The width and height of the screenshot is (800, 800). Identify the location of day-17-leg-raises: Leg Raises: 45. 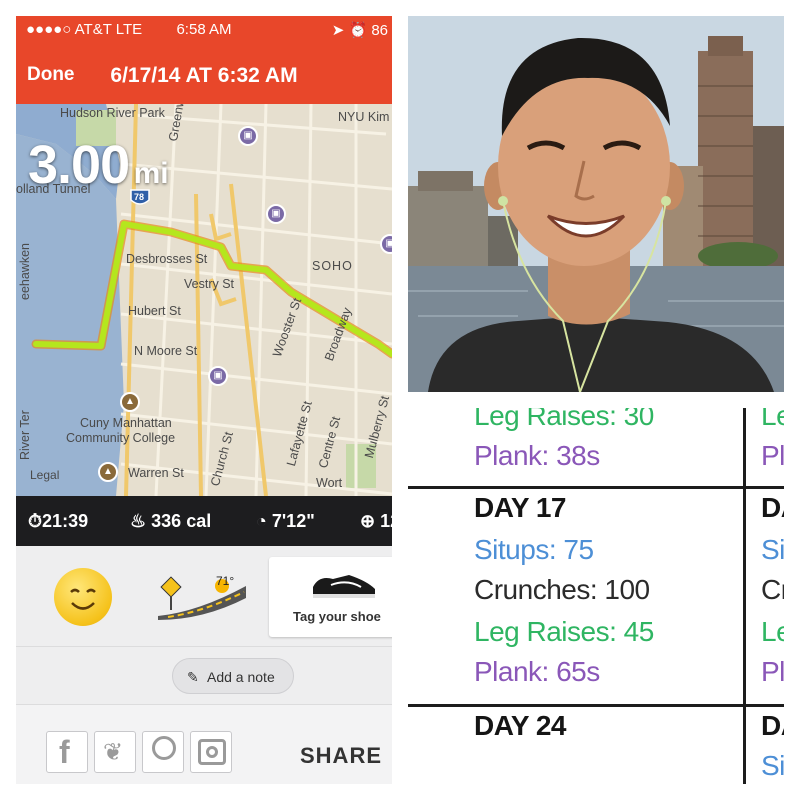
(564, 631).